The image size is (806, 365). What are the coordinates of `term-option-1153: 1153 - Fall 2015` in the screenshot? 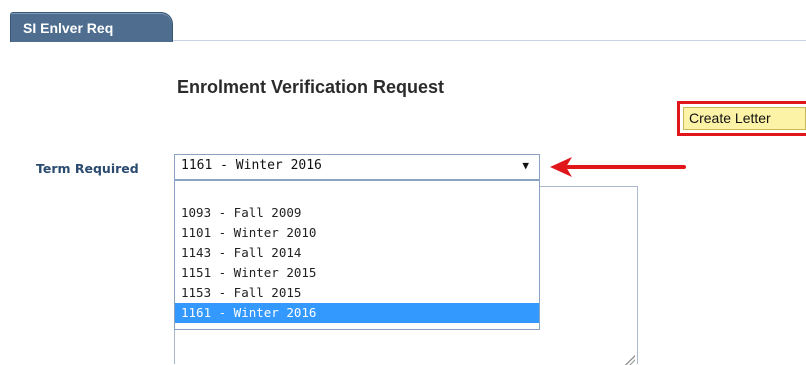 It's located at (357, 293).